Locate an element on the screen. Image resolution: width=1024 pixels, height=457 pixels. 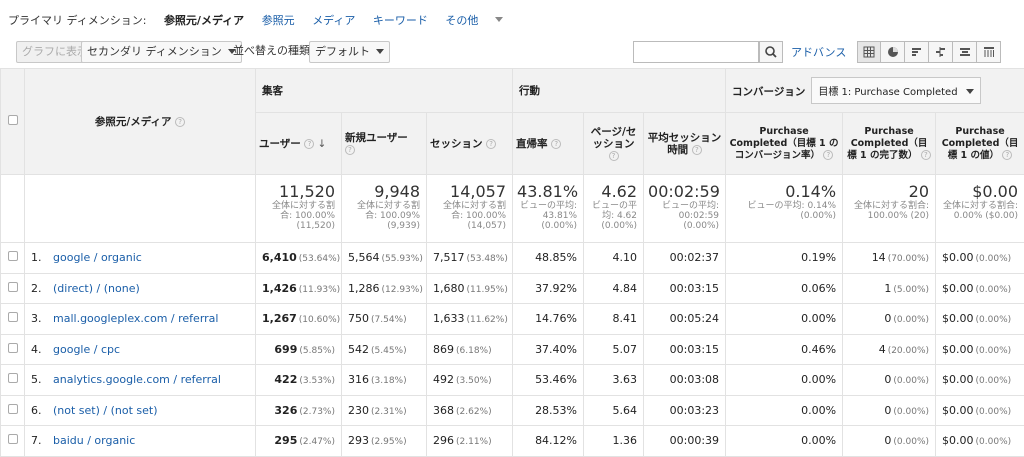
col-goal-completions-label: Purchase Completed（目標 1 の完了数） is located at coordinates (887, 143).